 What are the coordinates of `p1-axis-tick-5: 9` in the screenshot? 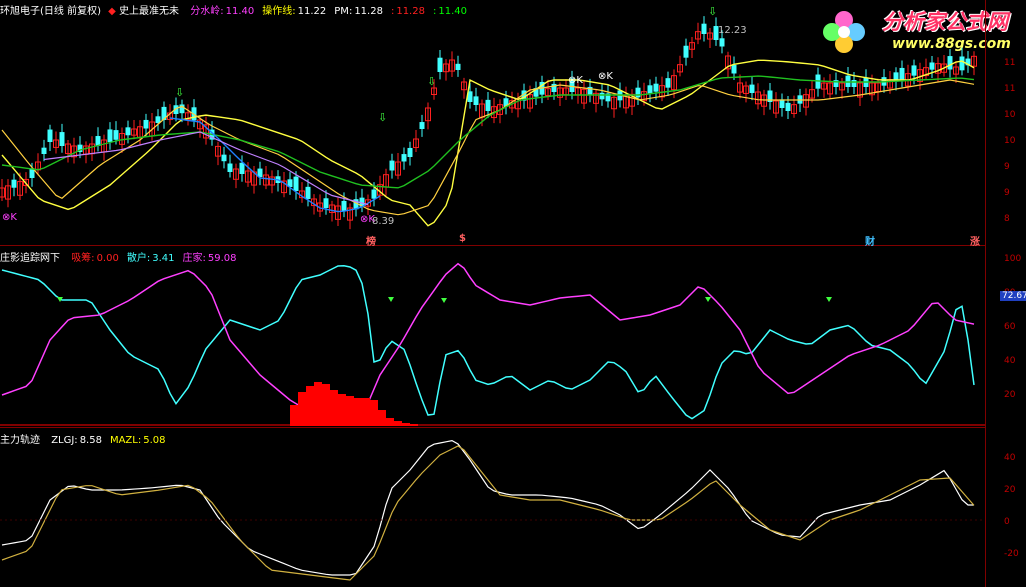 It's located at (1007, 193).